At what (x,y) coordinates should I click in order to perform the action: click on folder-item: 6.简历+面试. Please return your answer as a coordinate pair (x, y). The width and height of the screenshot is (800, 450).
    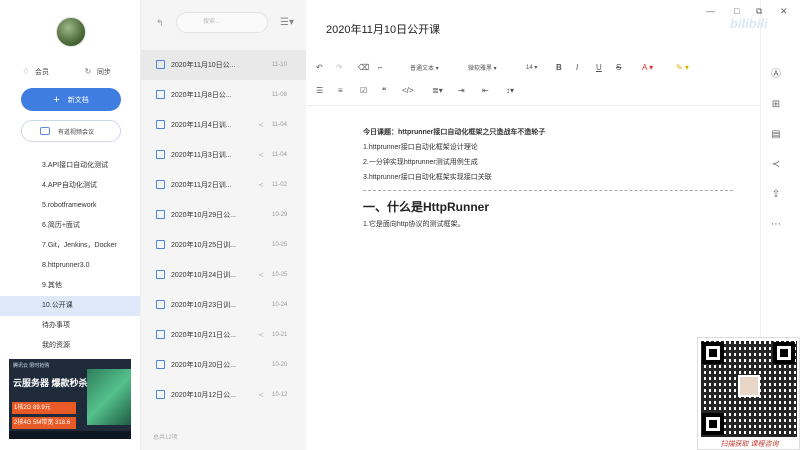
    Looking at the image, I should click on (70, 226).